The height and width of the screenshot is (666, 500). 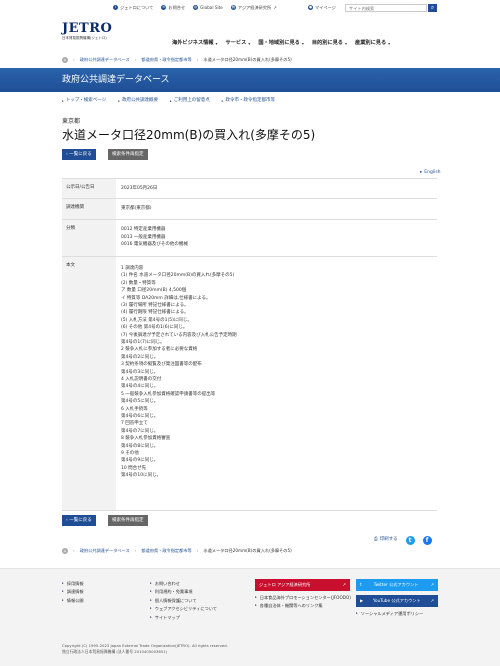 What do you see at coordinates (116, 80) in the screenshot?
I see `banner-title: 政府公共調達データベース` at bounding box center [116, 80].